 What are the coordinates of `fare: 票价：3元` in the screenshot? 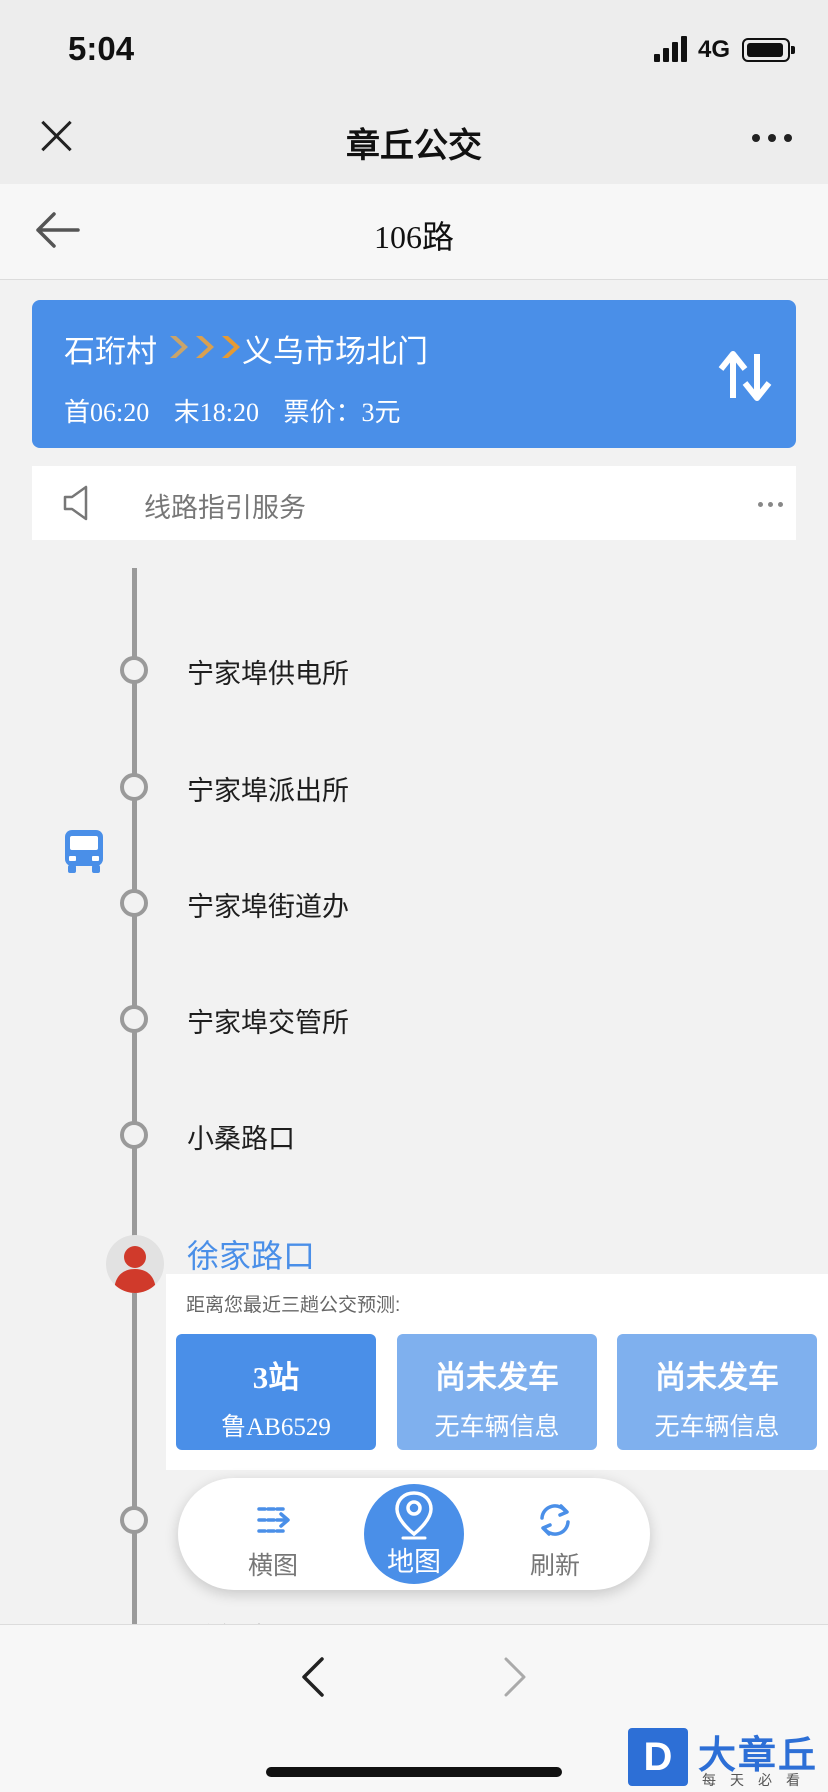 It's located at (342, 412).